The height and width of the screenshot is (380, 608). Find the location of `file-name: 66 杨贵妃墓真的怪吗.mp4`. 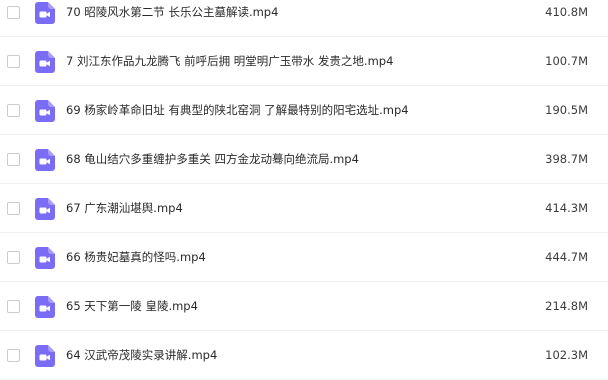

file-name: 66 杨贵妃墓真的怪吗.mp4 is located at coordinates (136, 257).